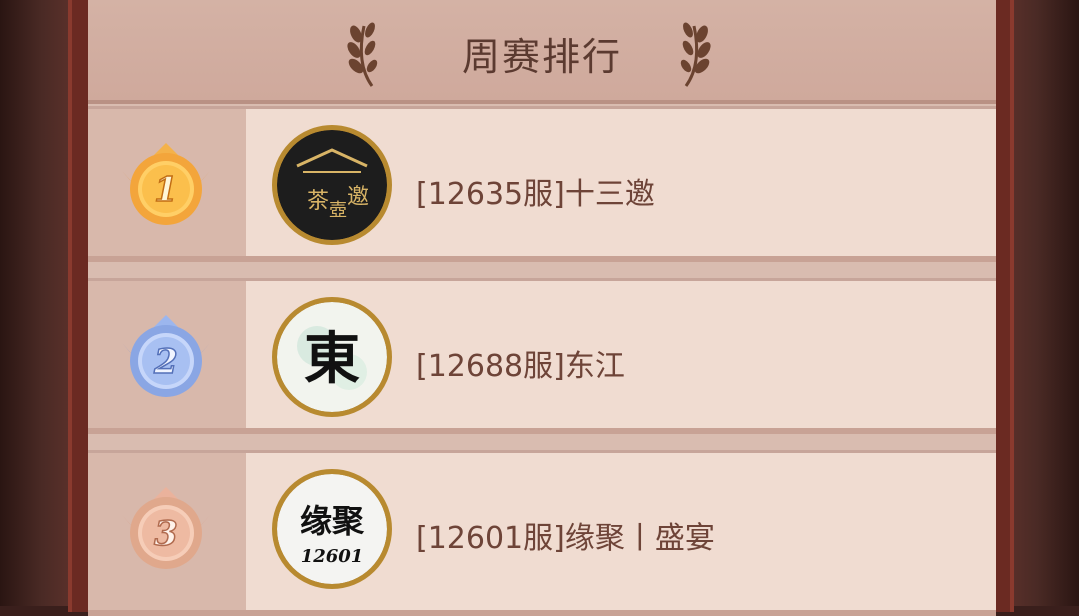 The image size is (1079, 616). I want to click on guild-avatar: 東, so click(332, 357).